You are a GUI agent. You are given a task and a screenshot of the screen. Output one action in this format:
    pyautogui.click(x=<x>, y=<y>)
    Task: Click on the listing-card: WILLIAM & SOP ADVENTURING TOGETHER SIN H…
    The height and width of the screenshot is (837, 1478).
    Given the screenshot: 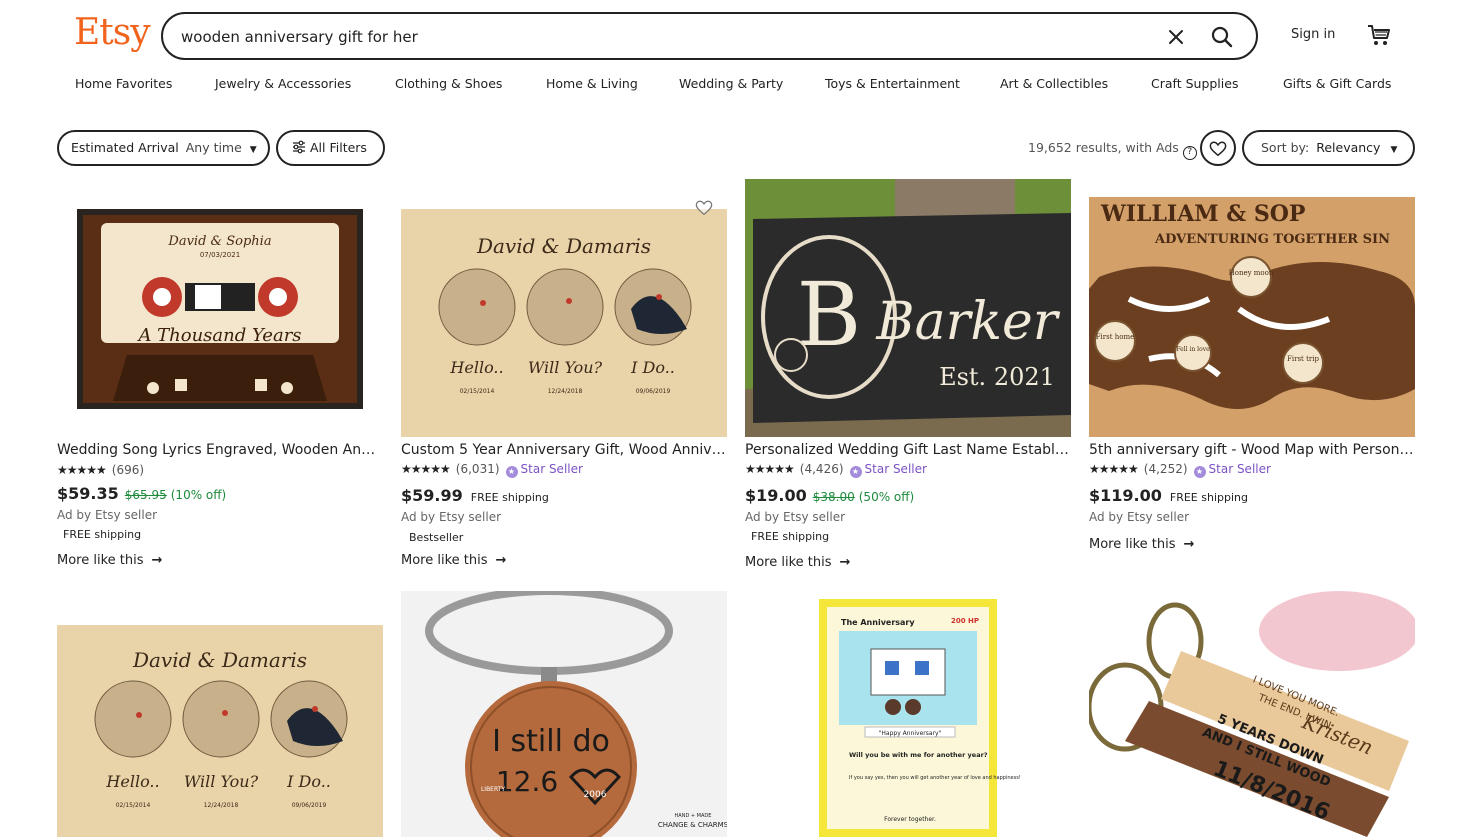 What is the action you would take?
    pyautogui.click(x=1252, y=379)
    